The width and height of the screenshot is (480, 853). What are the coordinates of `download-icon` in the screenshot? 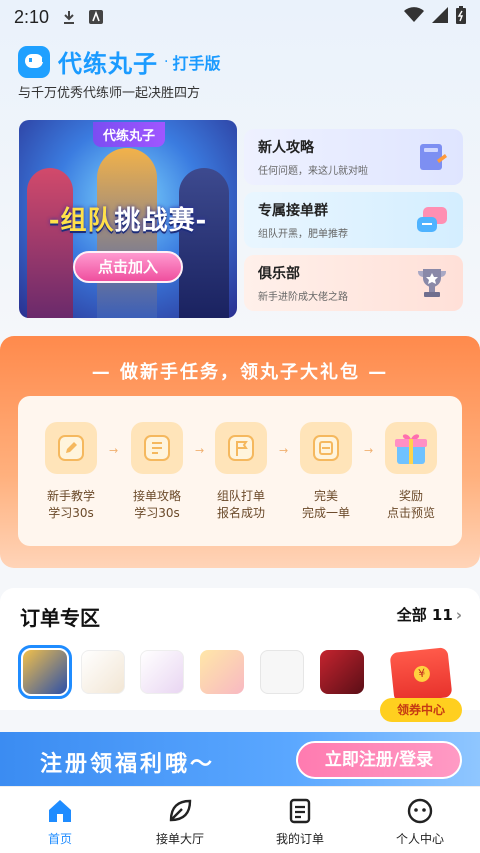 It's located at (69, 17).